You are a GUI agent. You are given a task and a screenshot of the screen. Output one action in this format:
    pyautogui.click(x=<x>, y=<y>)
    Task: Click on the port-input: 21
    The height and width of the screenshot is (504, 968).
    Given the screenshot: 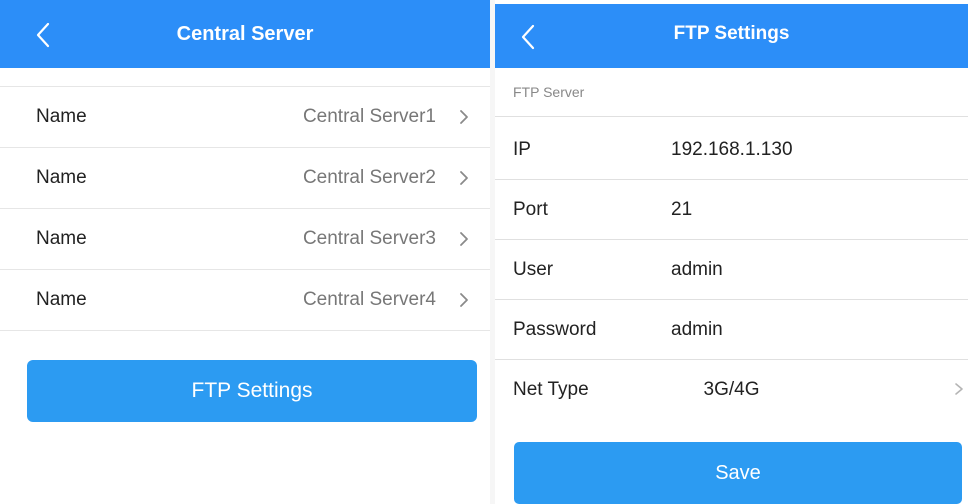 What is the action you would take?
    pyautogui.click(x=681, y=209)
    